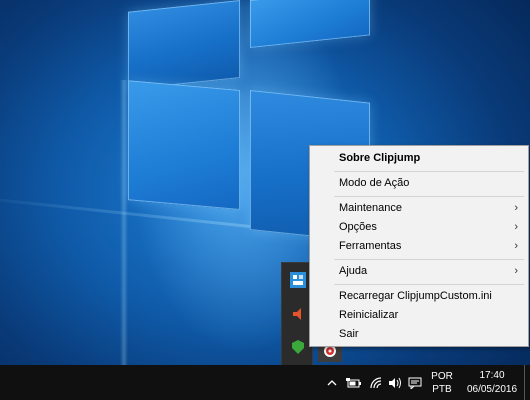 This screenshot has height=400, width=530. What do you see at coordinates (310, 24) in the screenshot?
I see `logo-pane-top-right` at bounding box center [310, 24].